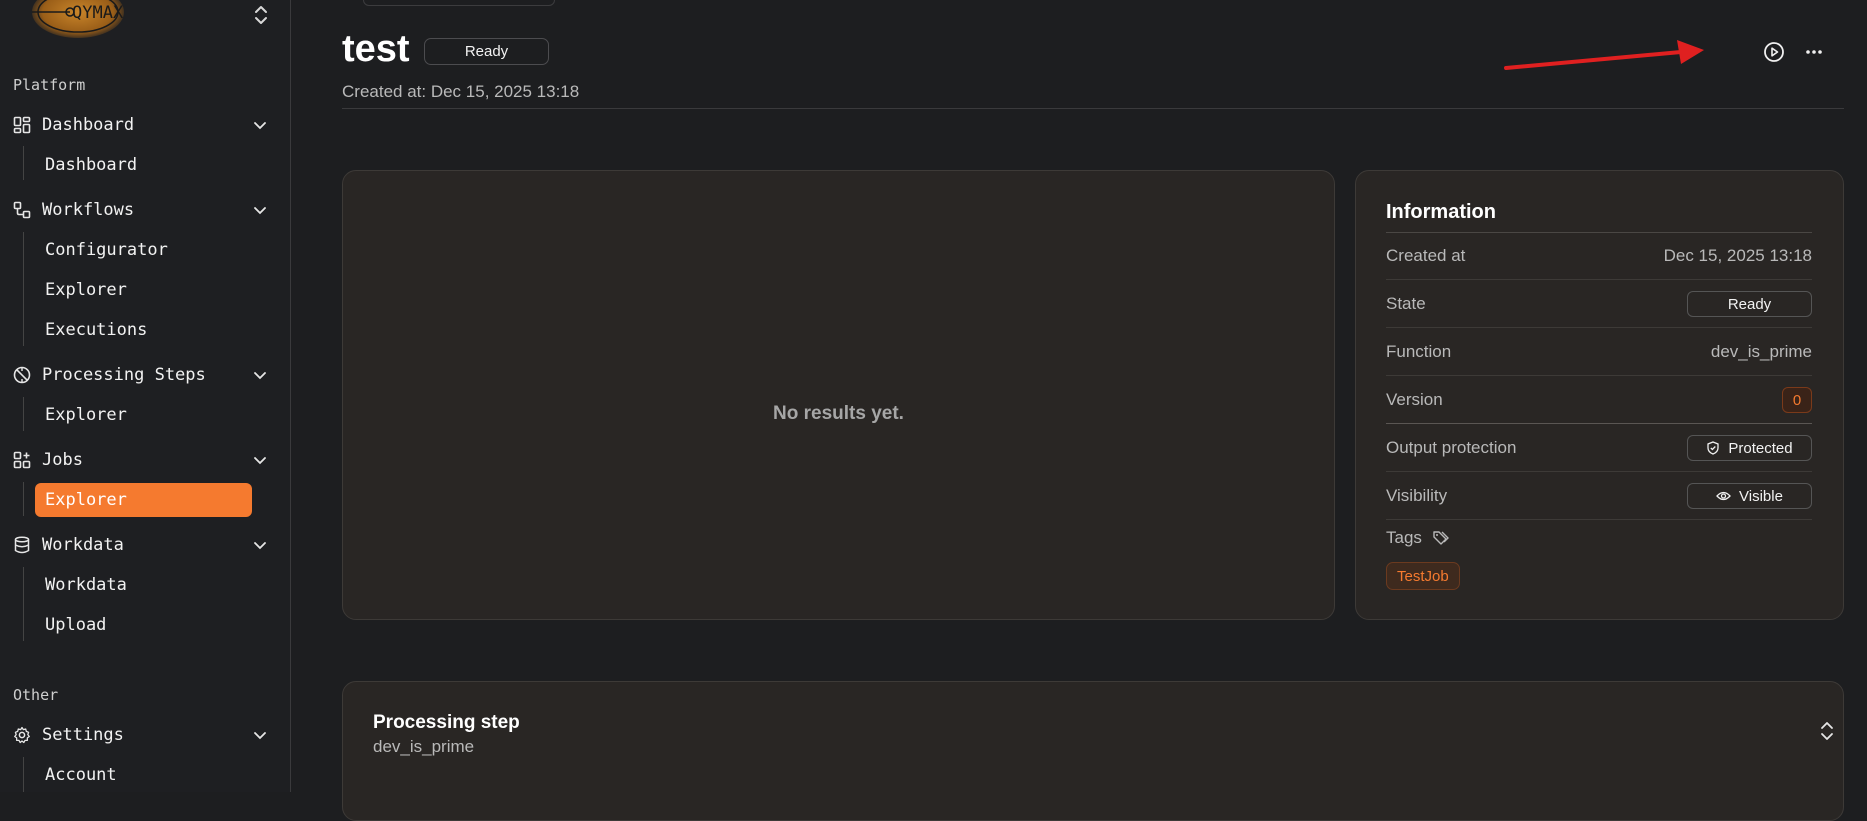 This screenshot has height=821, width=1867. Describe the element at coordinates (1423, 576) in the screenshot. I see `tag-chip: TestJob` at that location.